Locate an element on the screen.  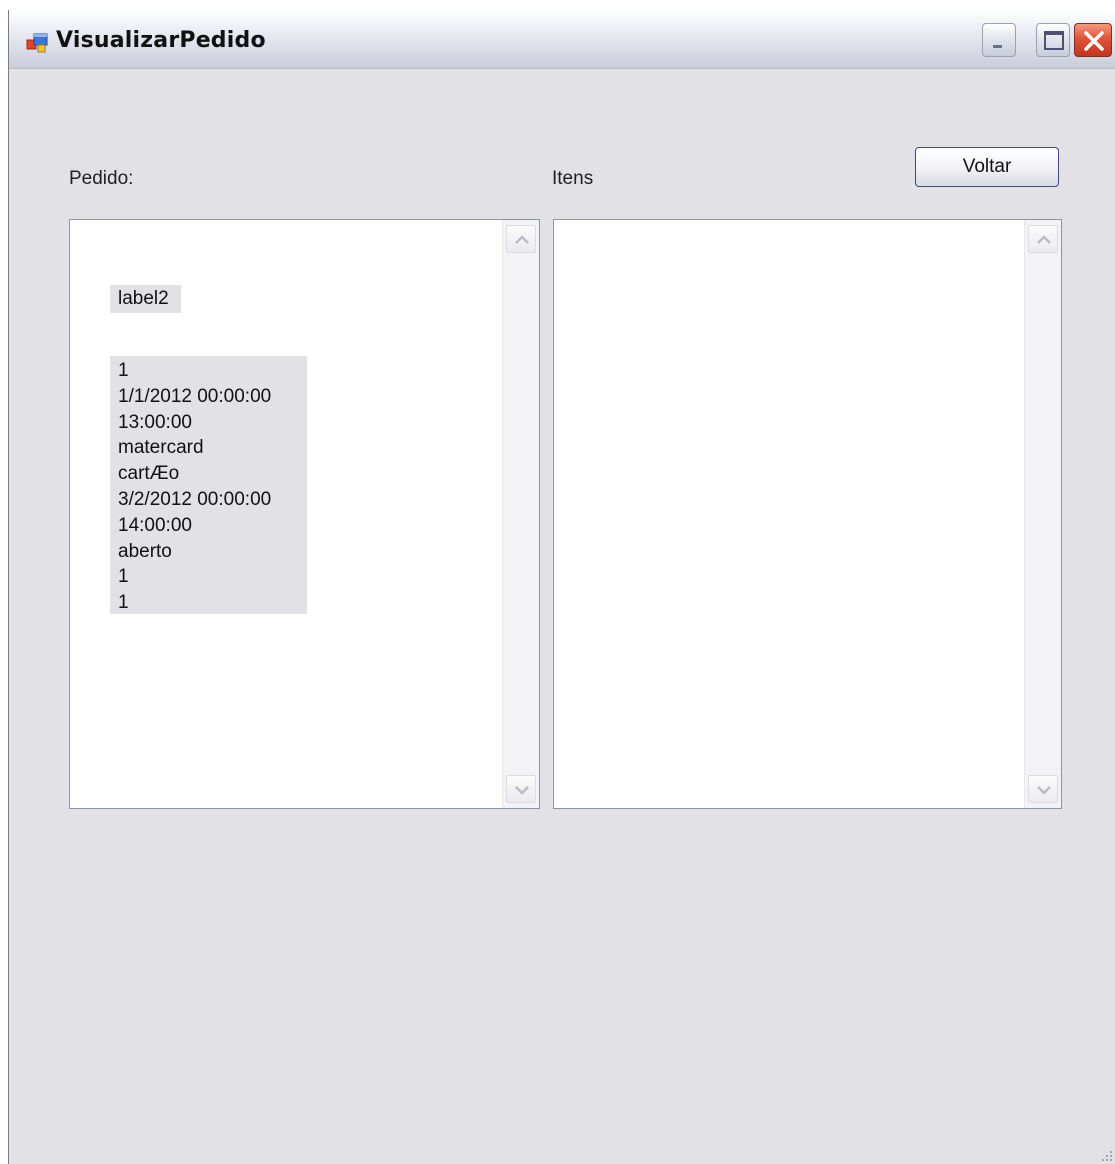
voltar-button: Voltar is located at coordinates (987, 167).